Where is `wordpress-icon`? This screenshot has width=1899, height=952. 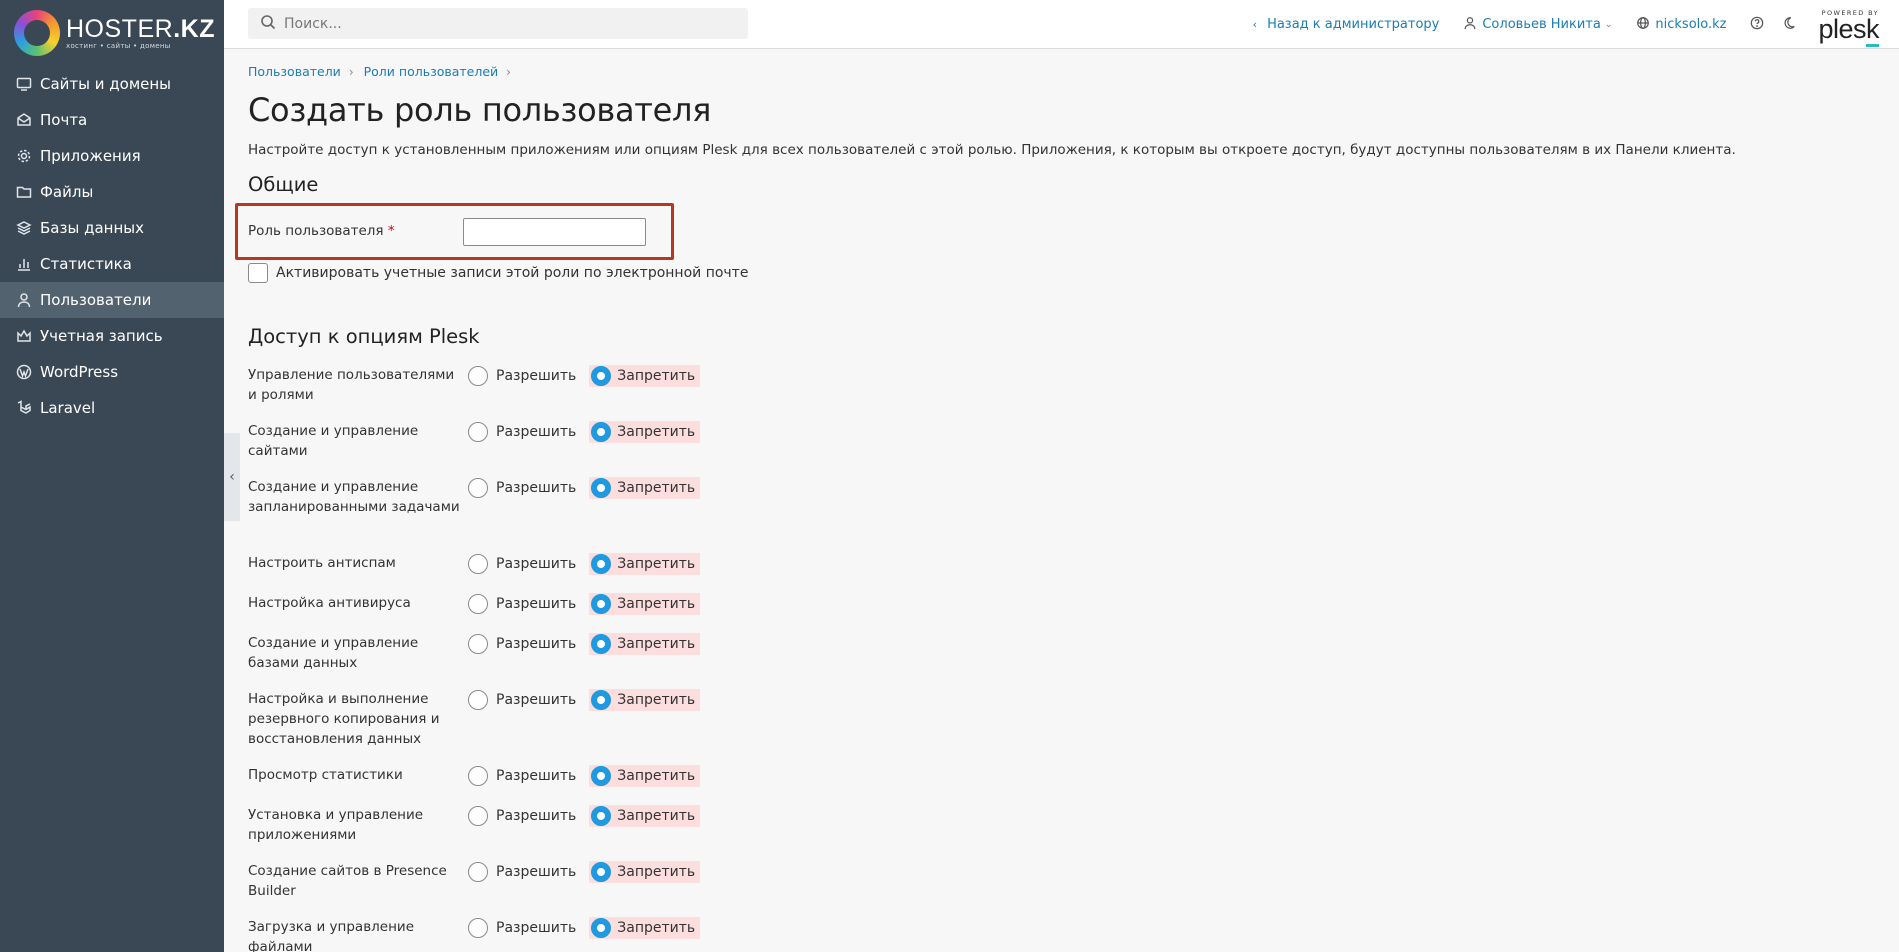 wordpress-icon is located at coordinates (24, 372).